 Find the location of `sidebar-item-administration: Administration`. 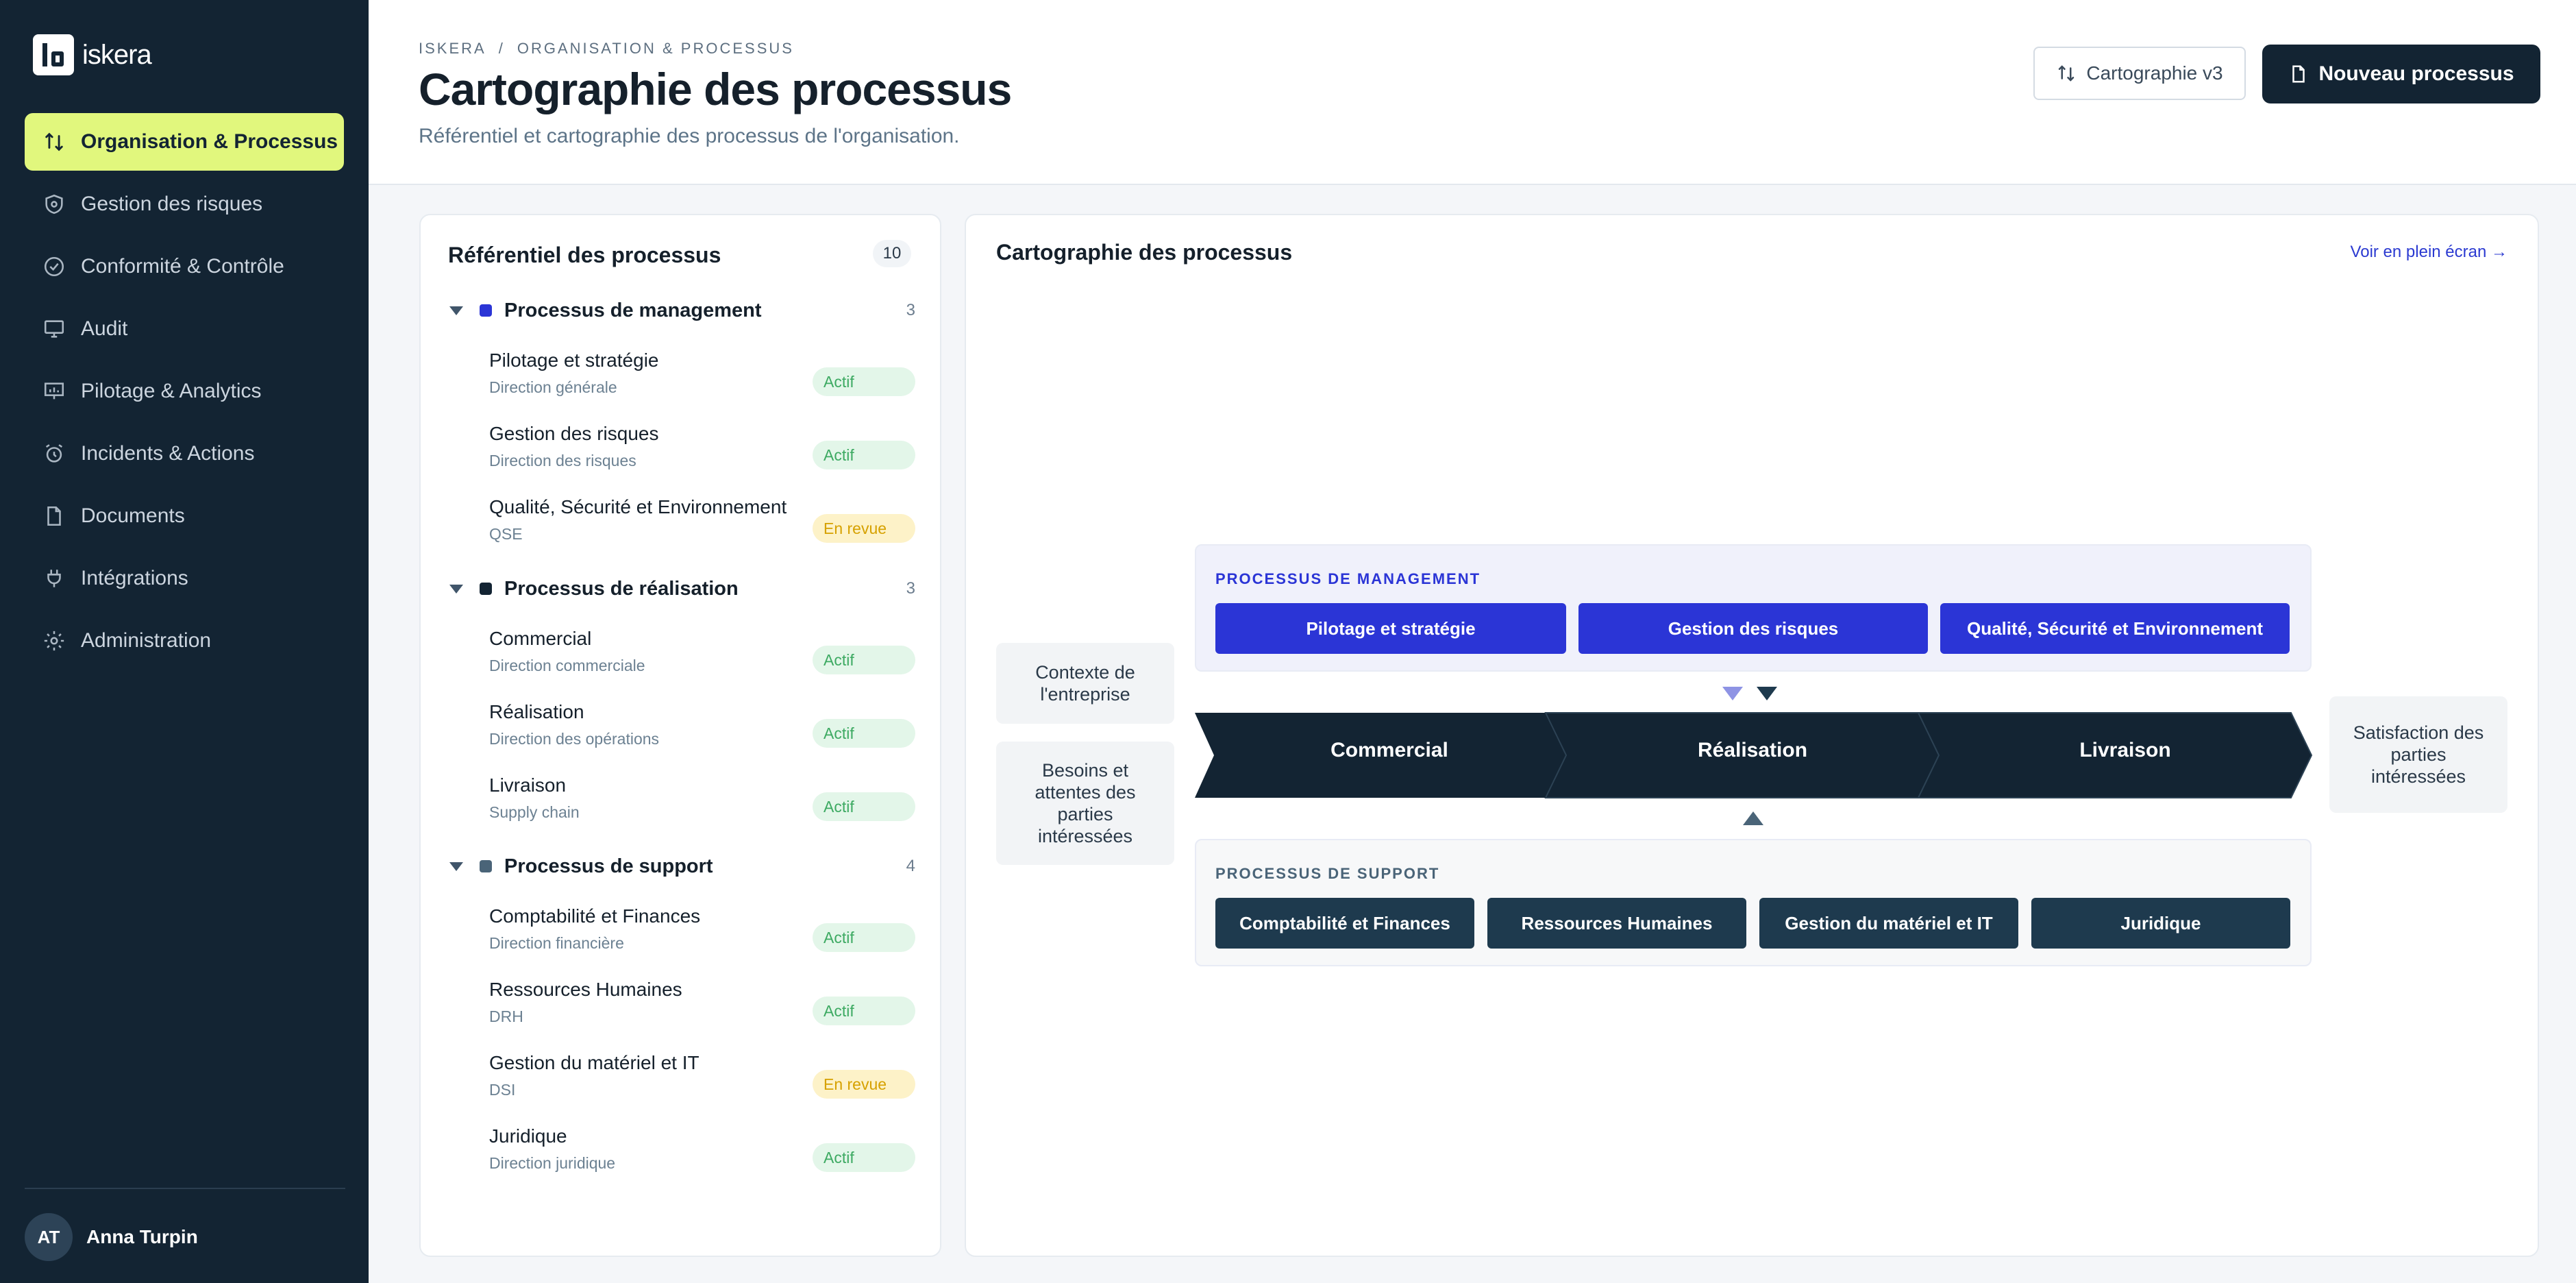

sidebar-item-administration: Administration is located at coordinates (184, 641).